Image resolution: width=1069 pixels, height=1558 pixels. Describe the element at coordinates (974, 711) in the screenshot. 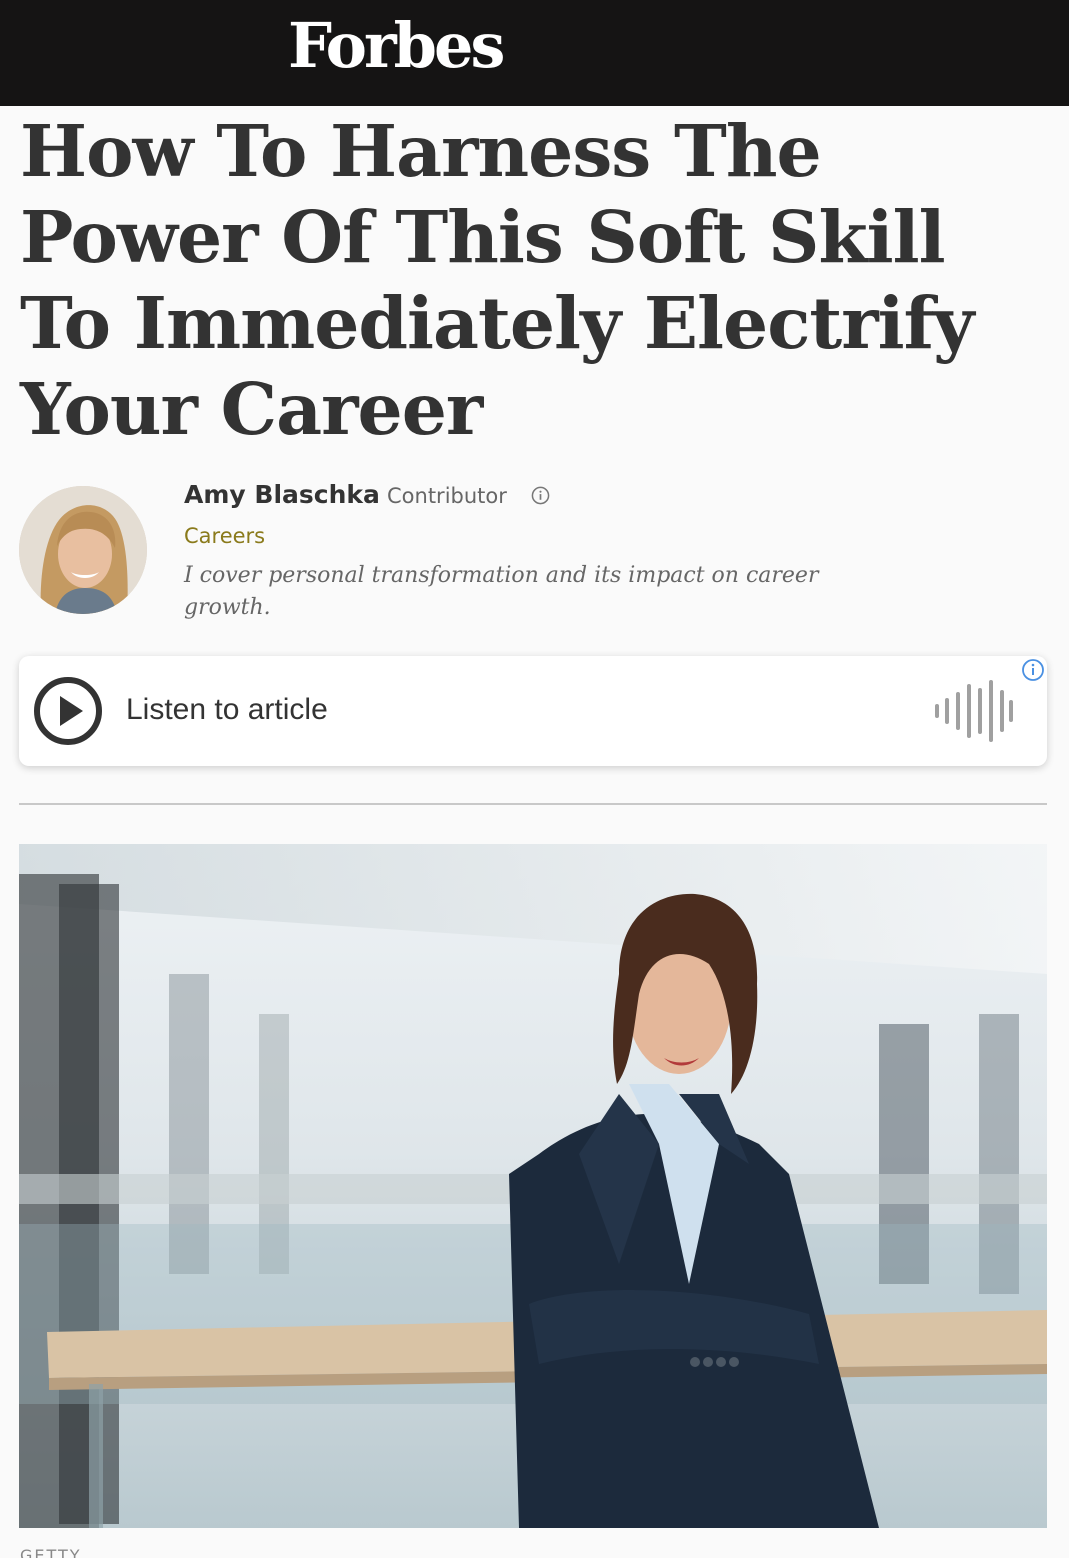

I see `soundwave-icon` at that location.